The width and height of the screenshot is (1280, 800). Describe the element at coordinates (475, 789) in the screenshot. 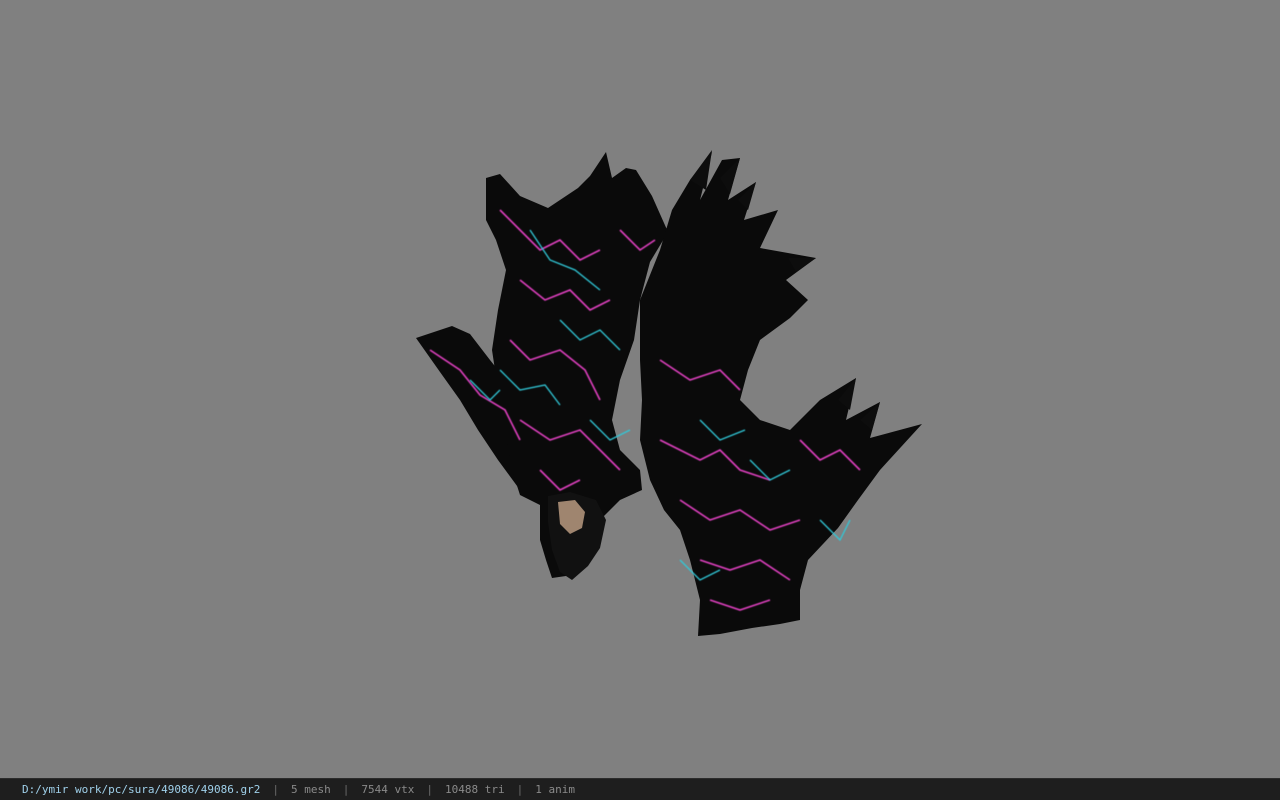

I see `status-triangle-count: 10488 tri` at that location.